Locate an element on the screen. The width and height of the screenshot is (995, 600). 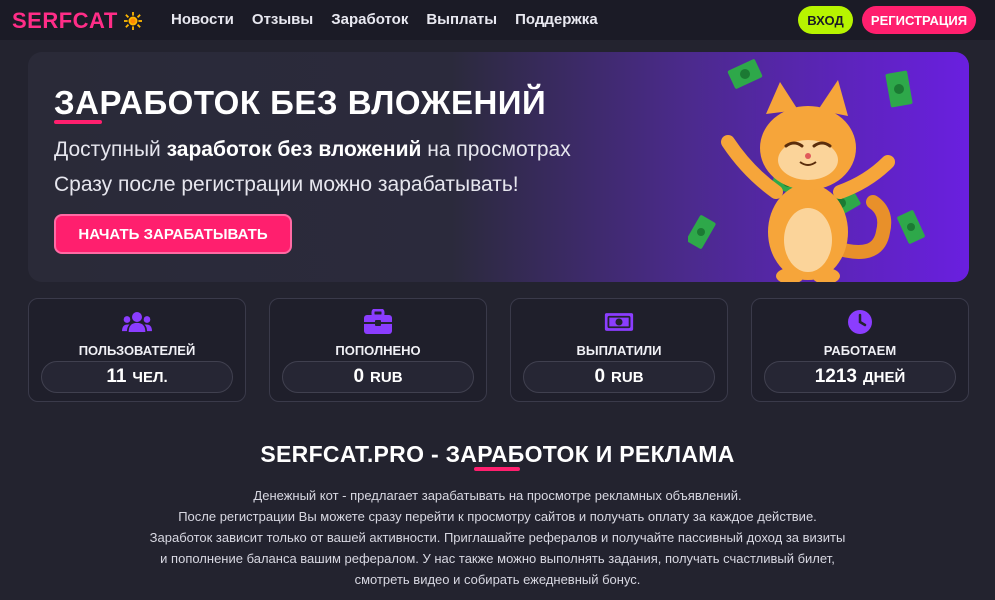
stat-unit: ЧЕЛ. is located at coordinates (150, 377).